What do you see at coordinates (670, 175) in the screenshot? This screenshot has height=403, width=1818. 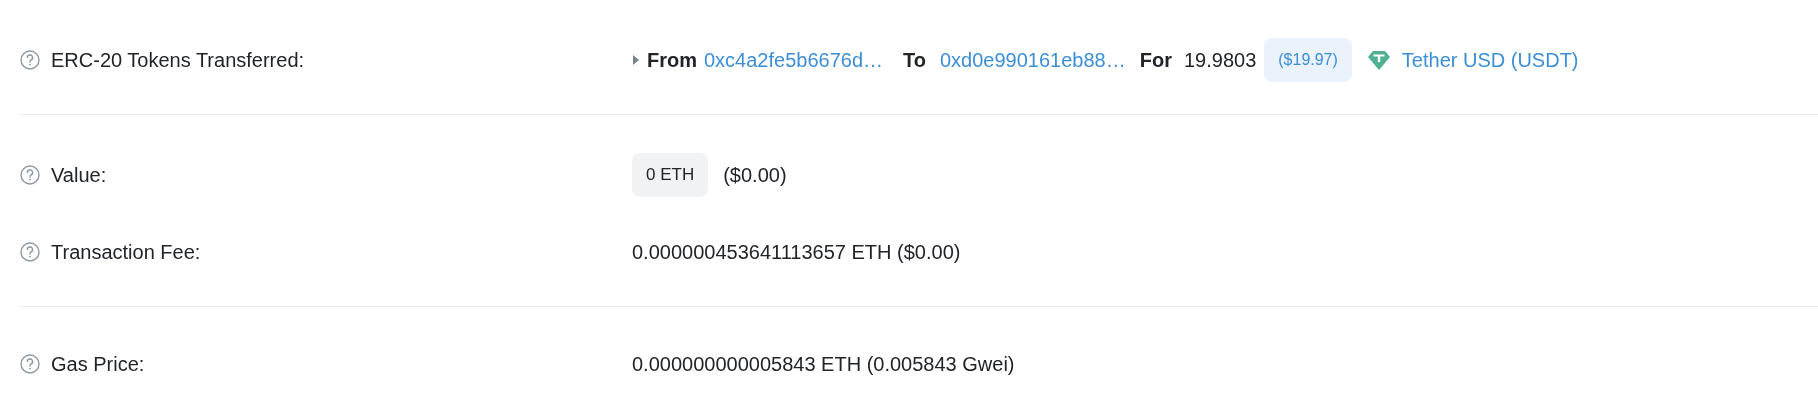 I see `amount-badge: 0 ETH` at bounding box center [670, 175].